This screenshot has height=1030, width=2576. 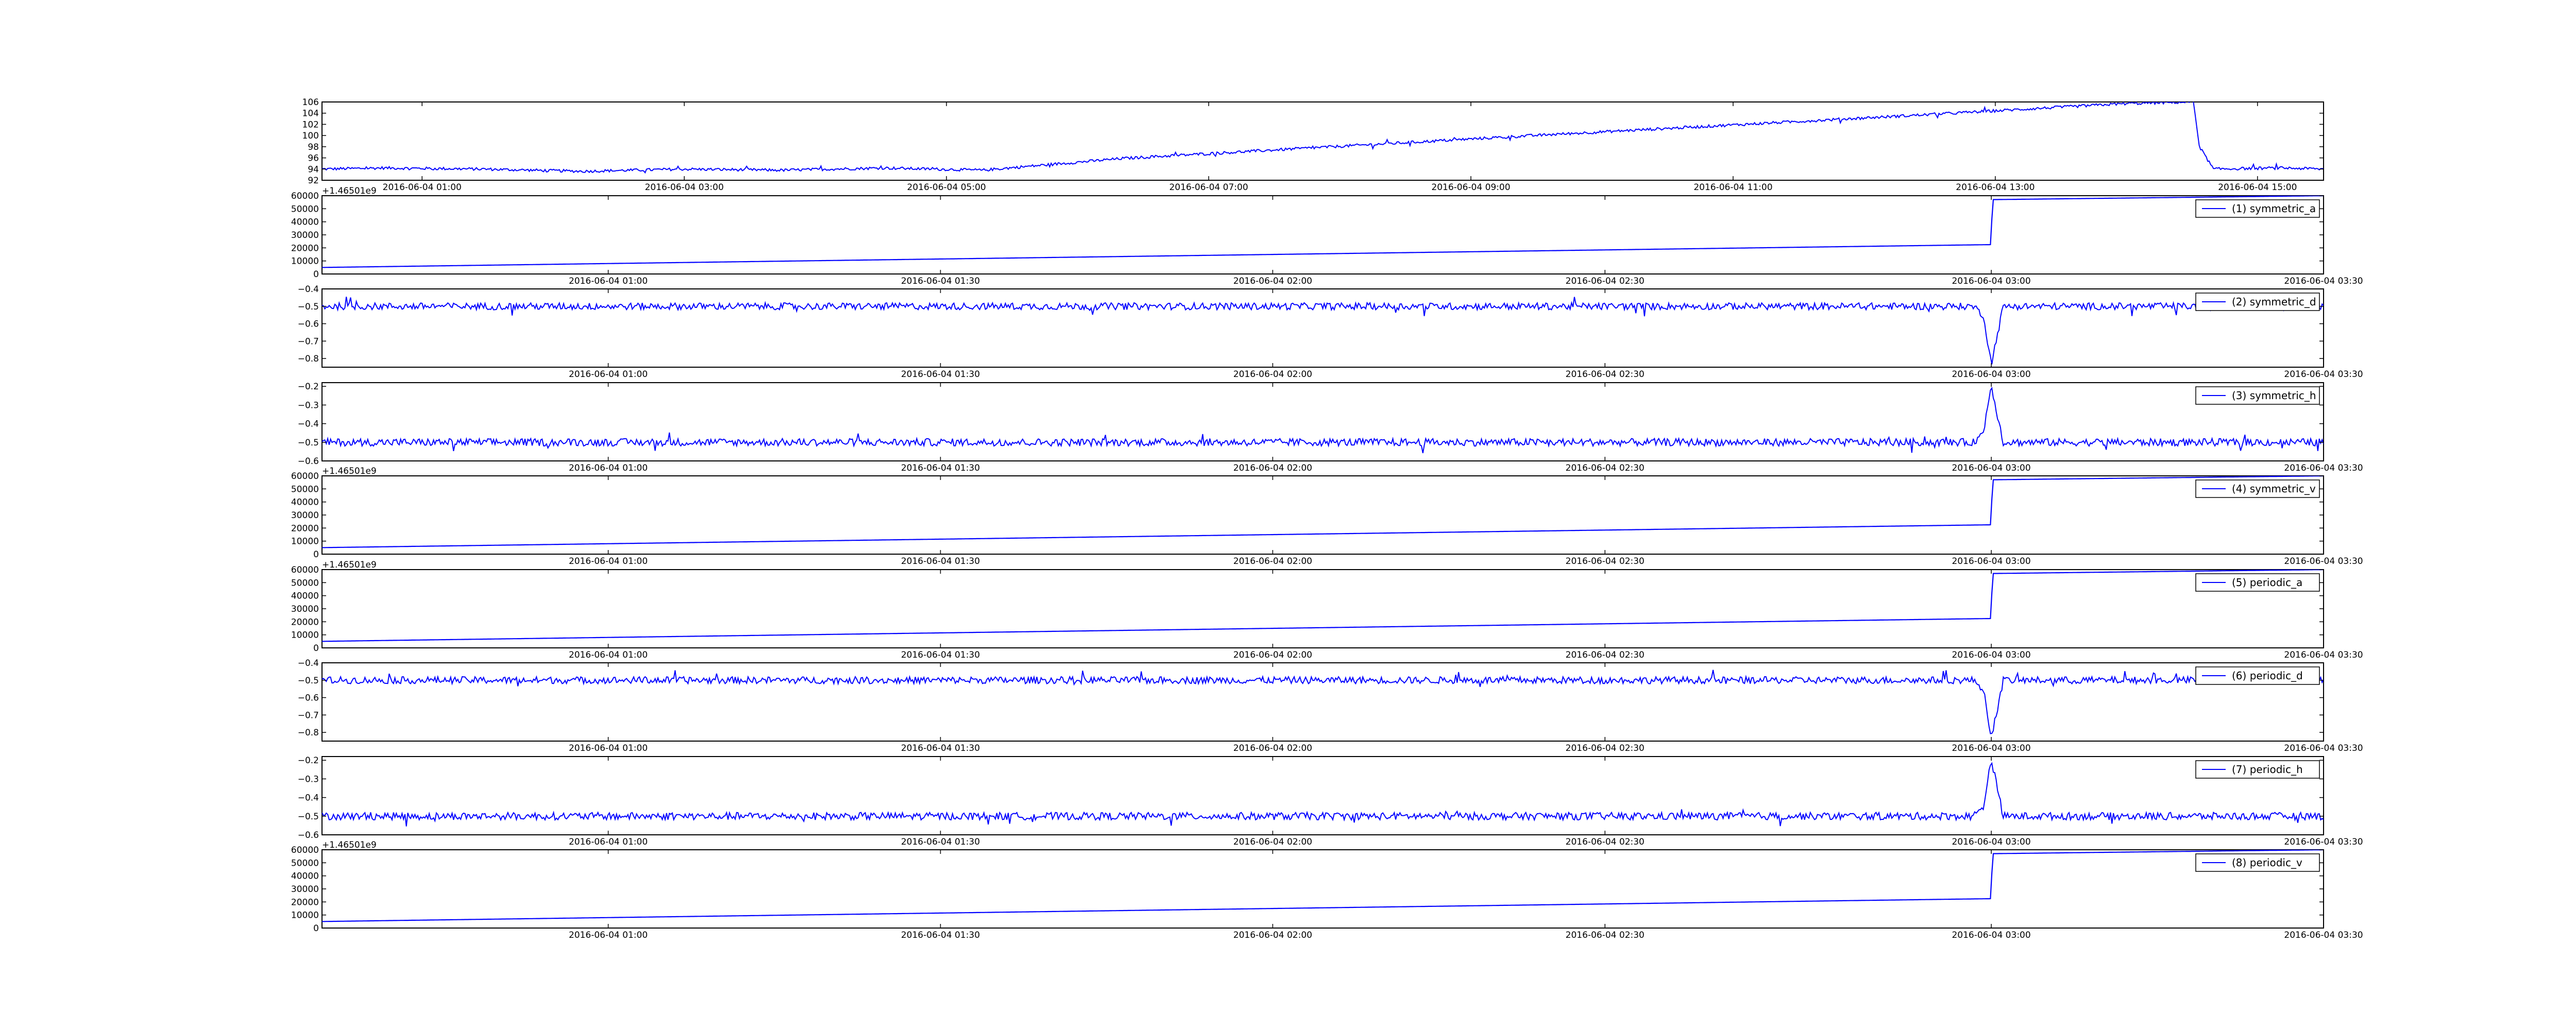 I want to click on legend: (3) symmetric_h, so click(x=2257, y=395).